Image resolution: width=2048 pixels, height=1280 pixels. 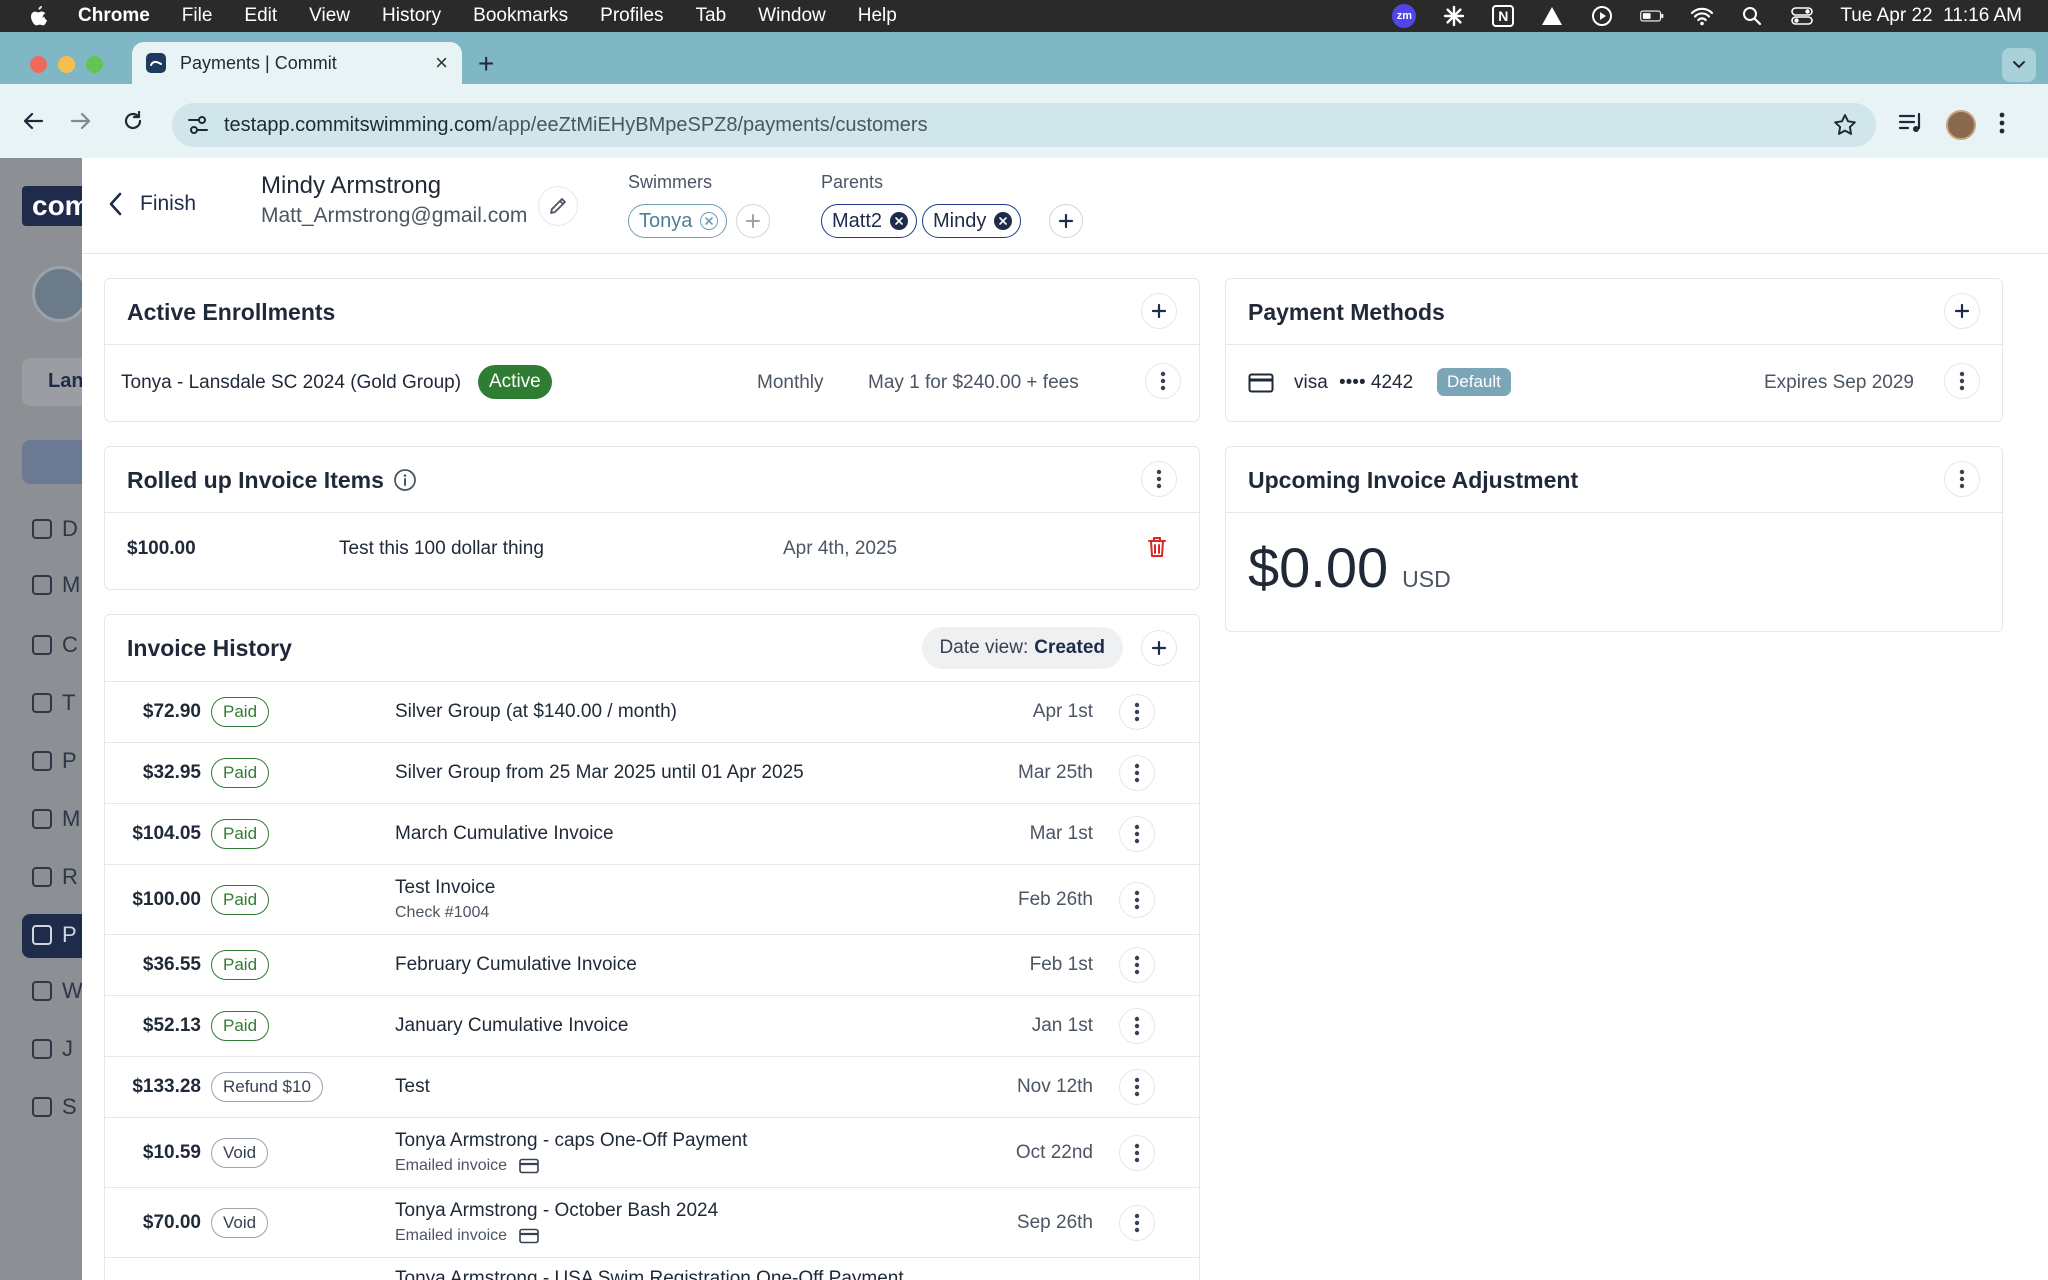 I want to click on finish-button: Finish, so click(x=152, y=204).